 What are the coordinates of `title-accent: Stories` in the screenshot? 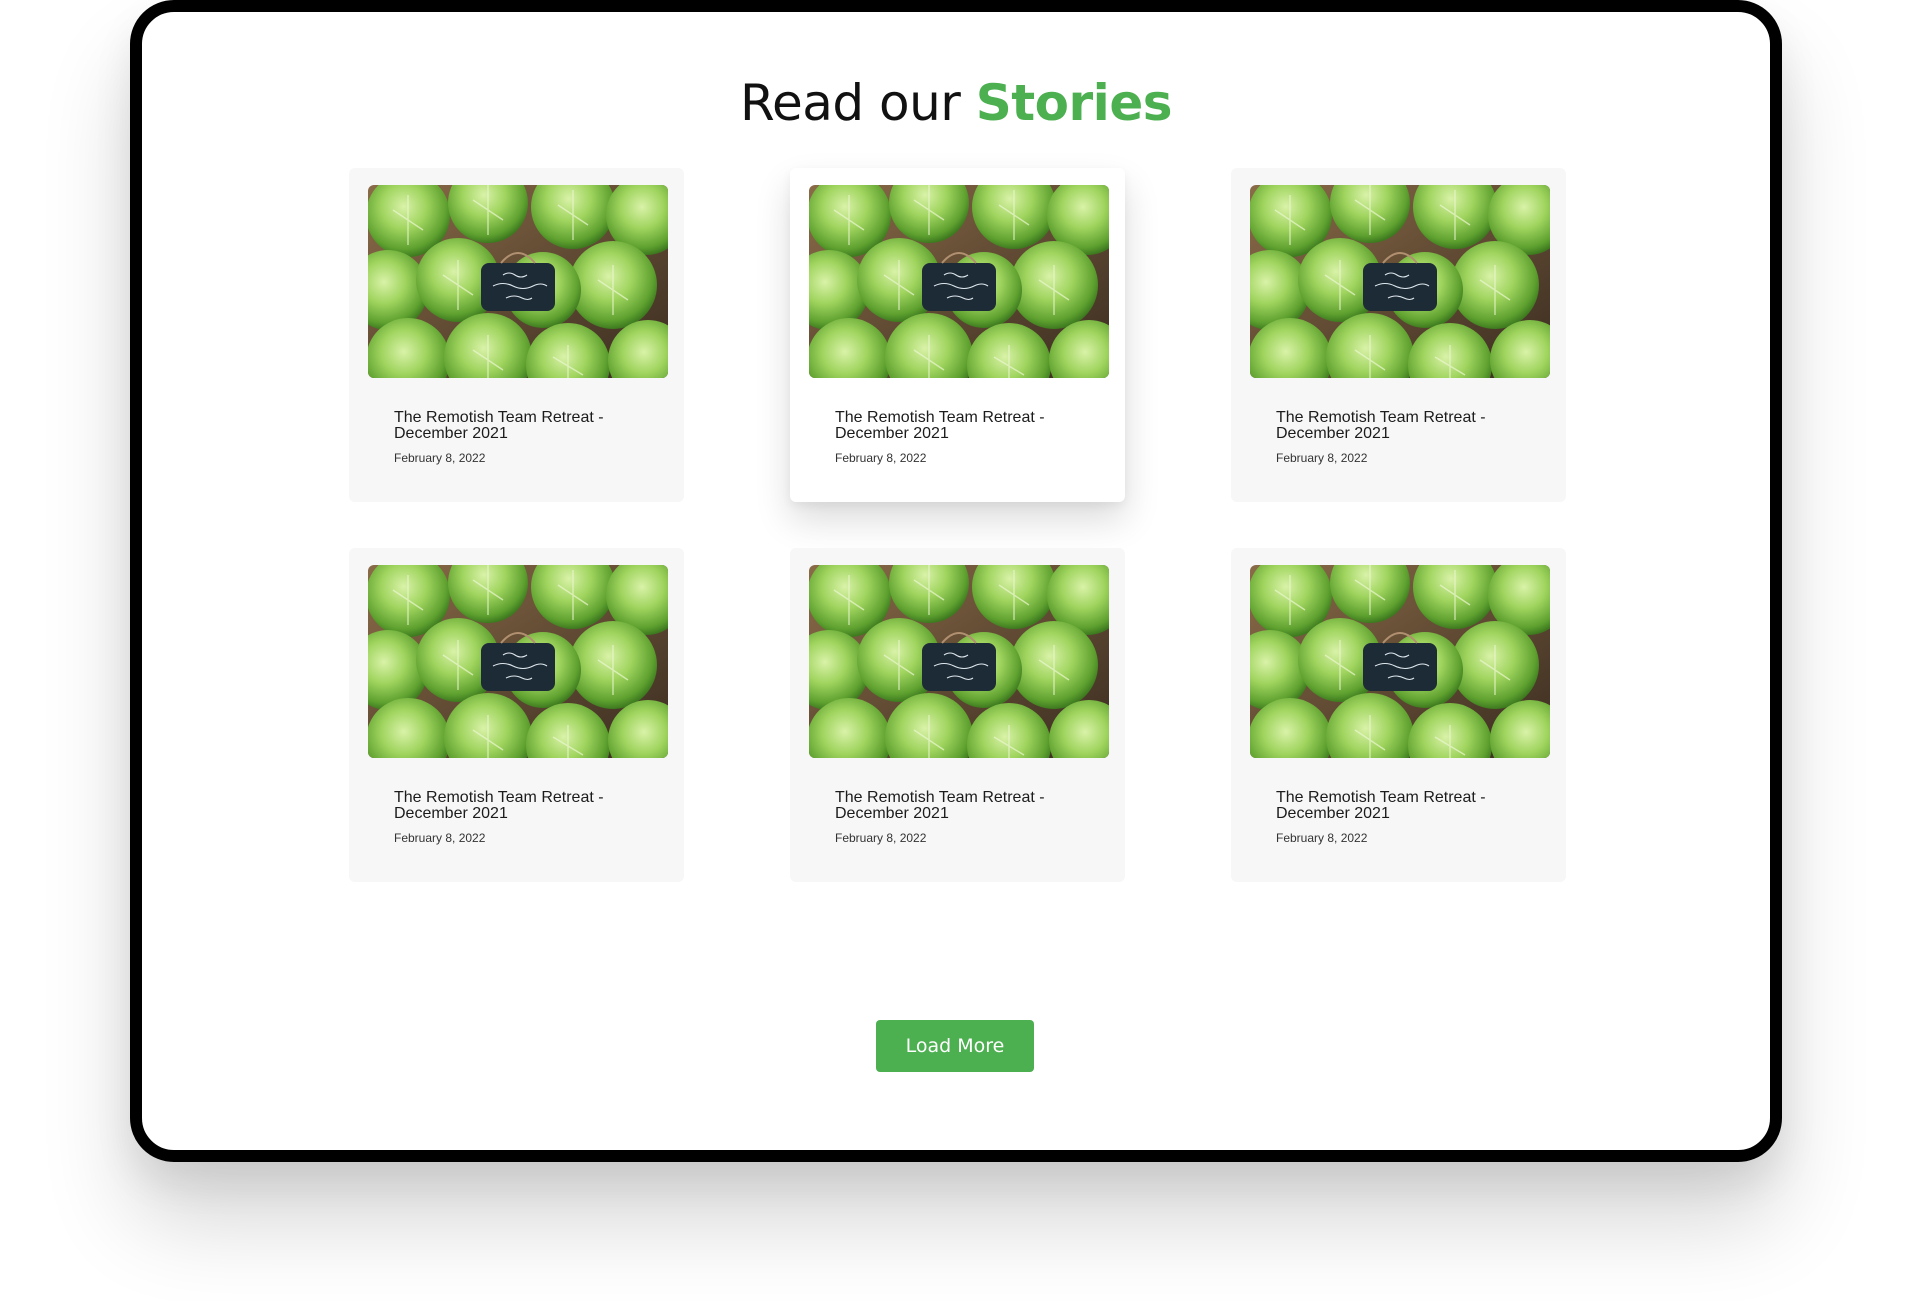 It's located at (1074, 103).